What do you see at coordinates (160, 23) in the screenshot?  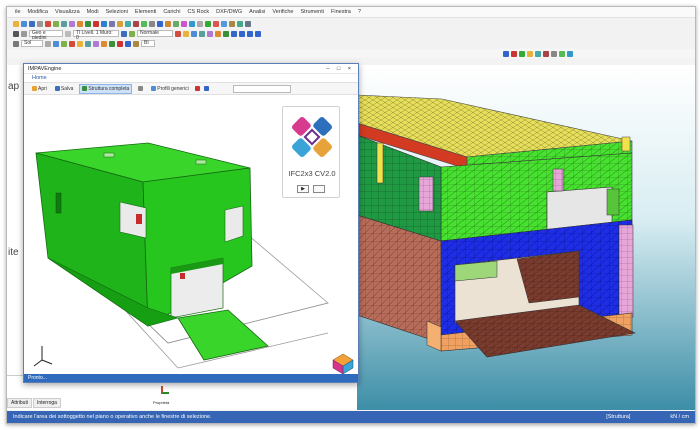 I see `analysis-icon` at bounding box center [160, 23].